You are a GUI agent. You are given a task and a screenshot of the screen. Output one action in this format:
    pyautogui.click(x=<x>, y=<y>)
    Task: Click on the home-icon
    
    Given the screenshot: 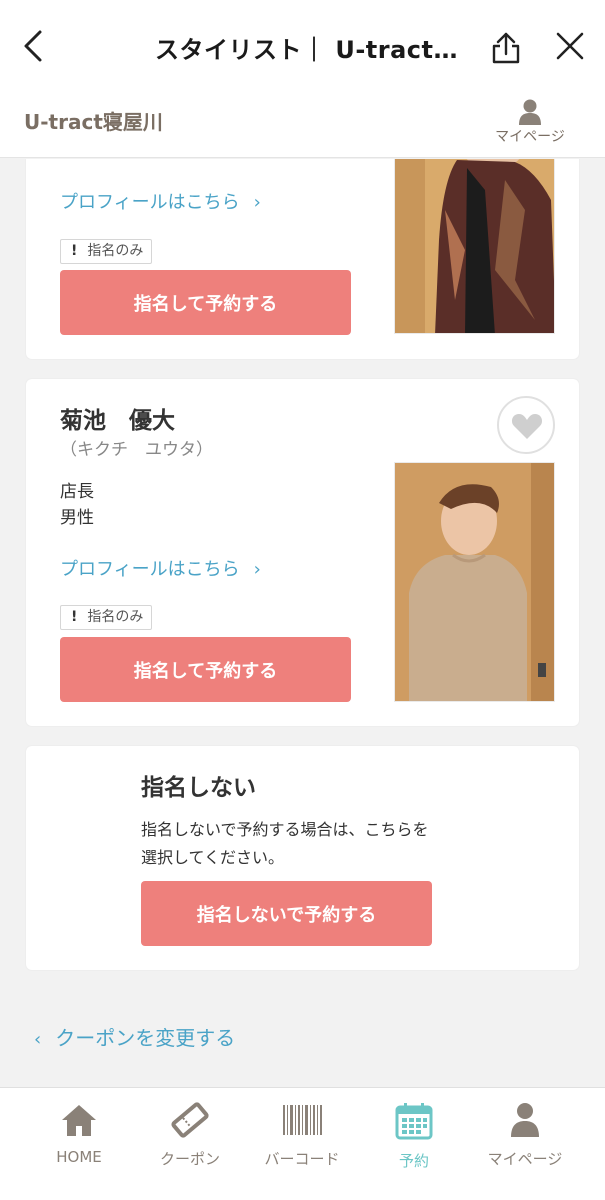 What is the action you would take?
    pyautogui.click(x=79, y=1120)
    